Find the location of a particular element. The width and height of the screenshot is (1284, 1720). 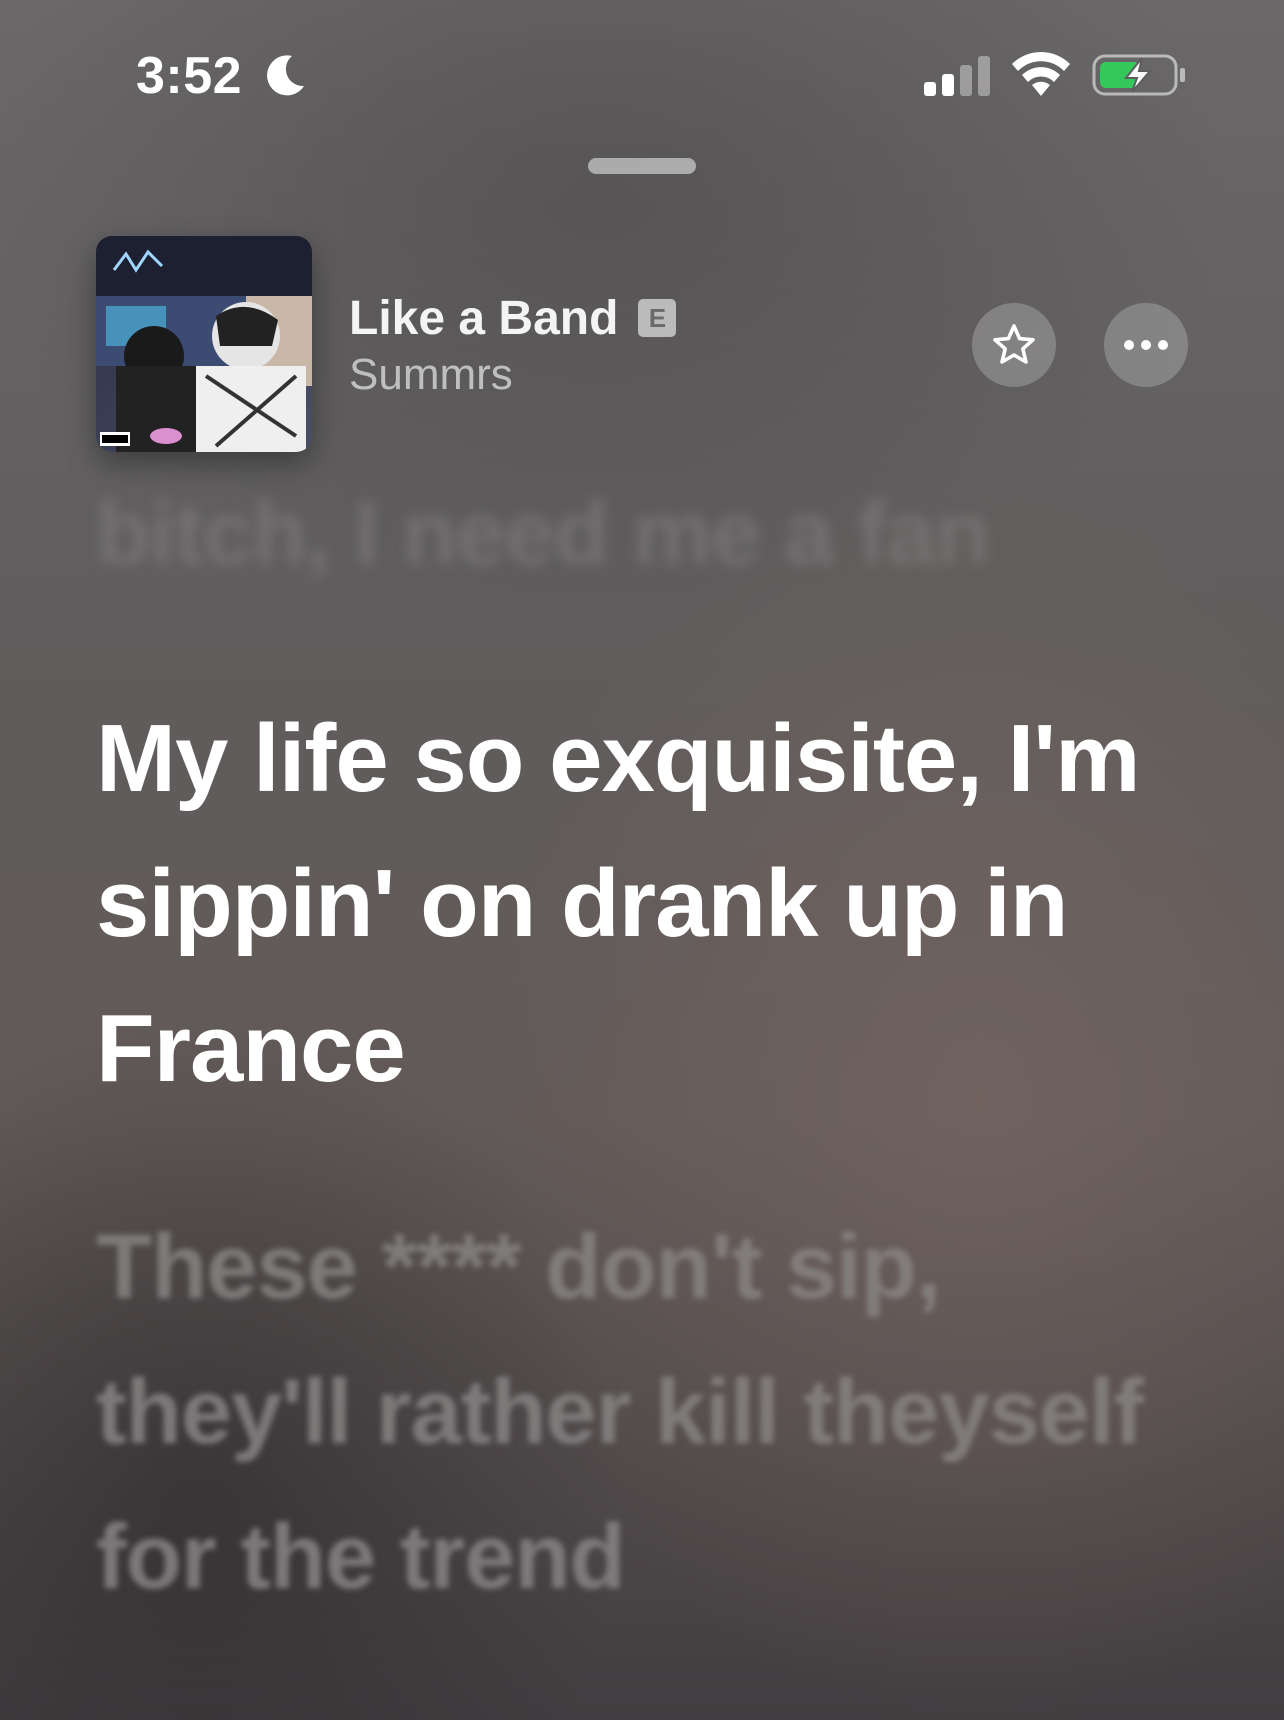

album-artwork-image is located at coordinates (204, 344).